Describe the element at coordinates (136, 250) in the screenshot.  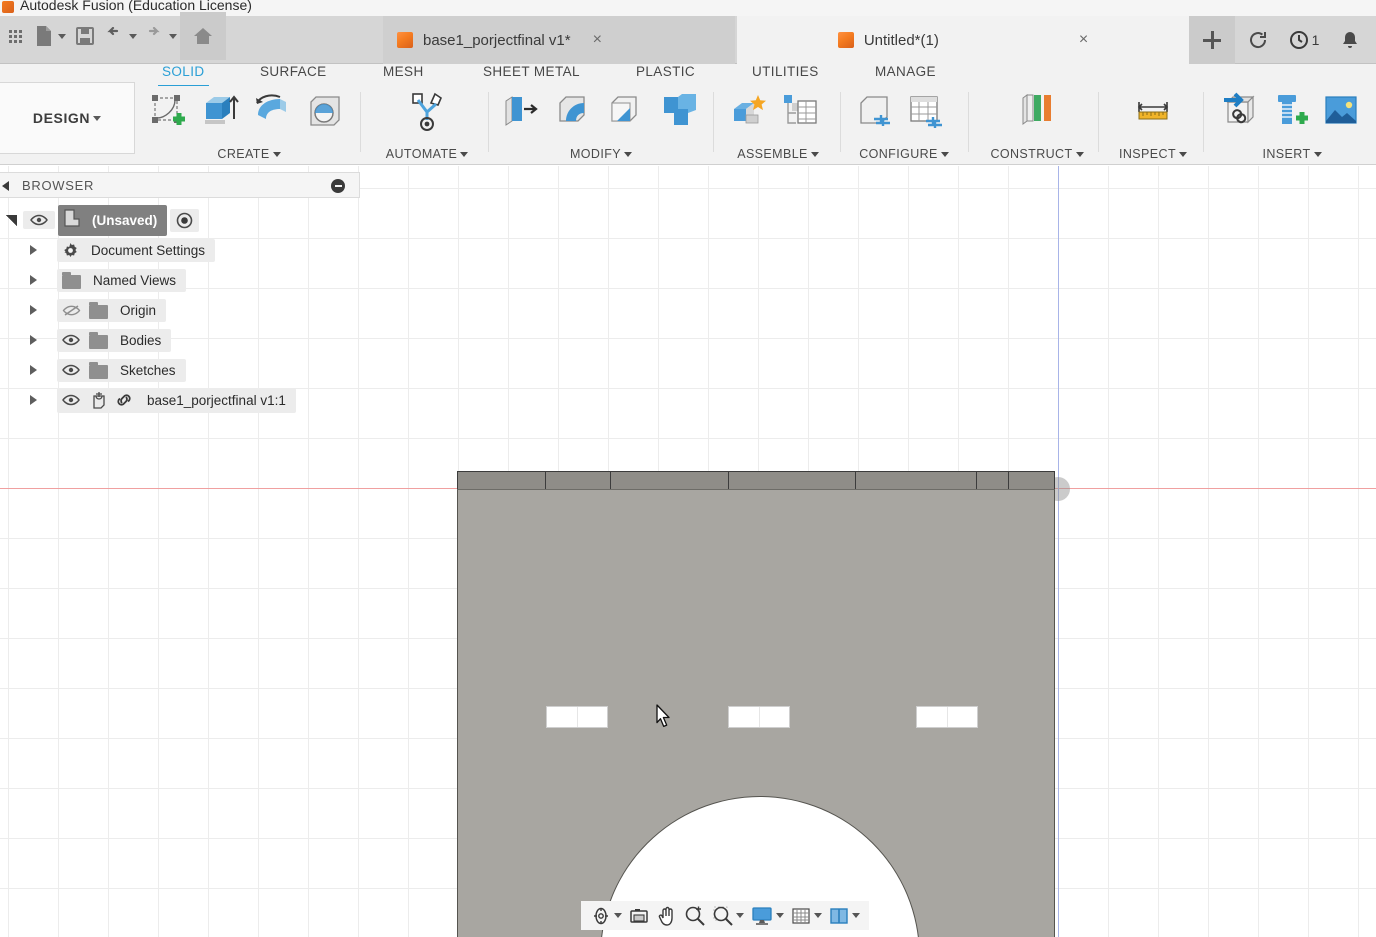
I see `tree-item-document-settings: Document Settings` at that location.